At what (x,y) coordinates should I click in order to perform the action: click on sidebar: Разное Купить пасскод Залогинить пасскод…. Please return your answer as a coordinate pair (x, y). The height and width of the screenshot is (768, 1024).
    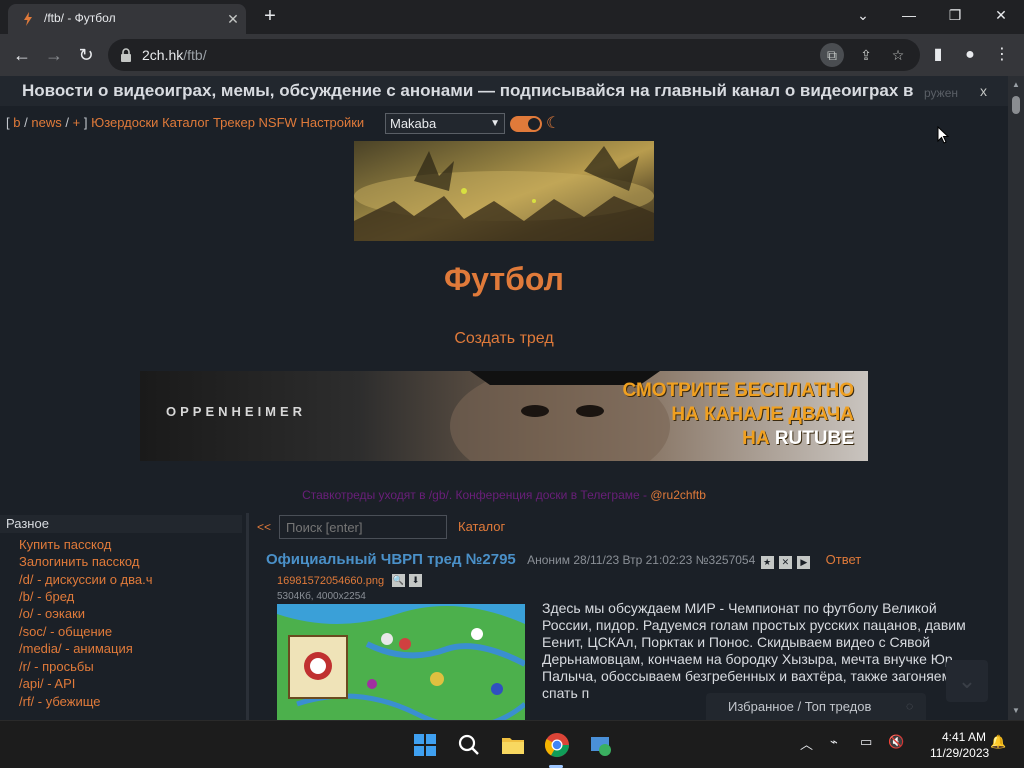
    Looking at the image, I should click on (125, 616).